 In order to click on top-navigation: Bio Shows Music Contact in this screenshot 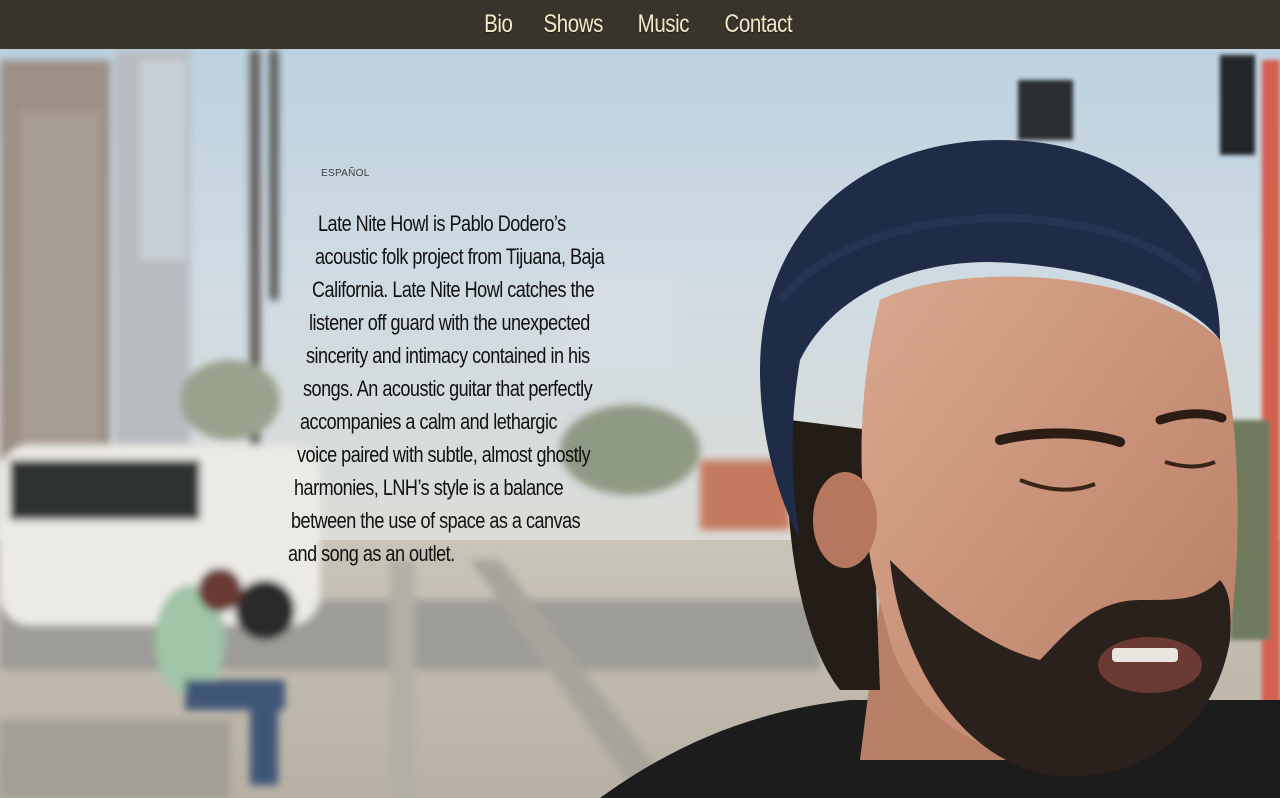, I will do `click(640, 24)`.